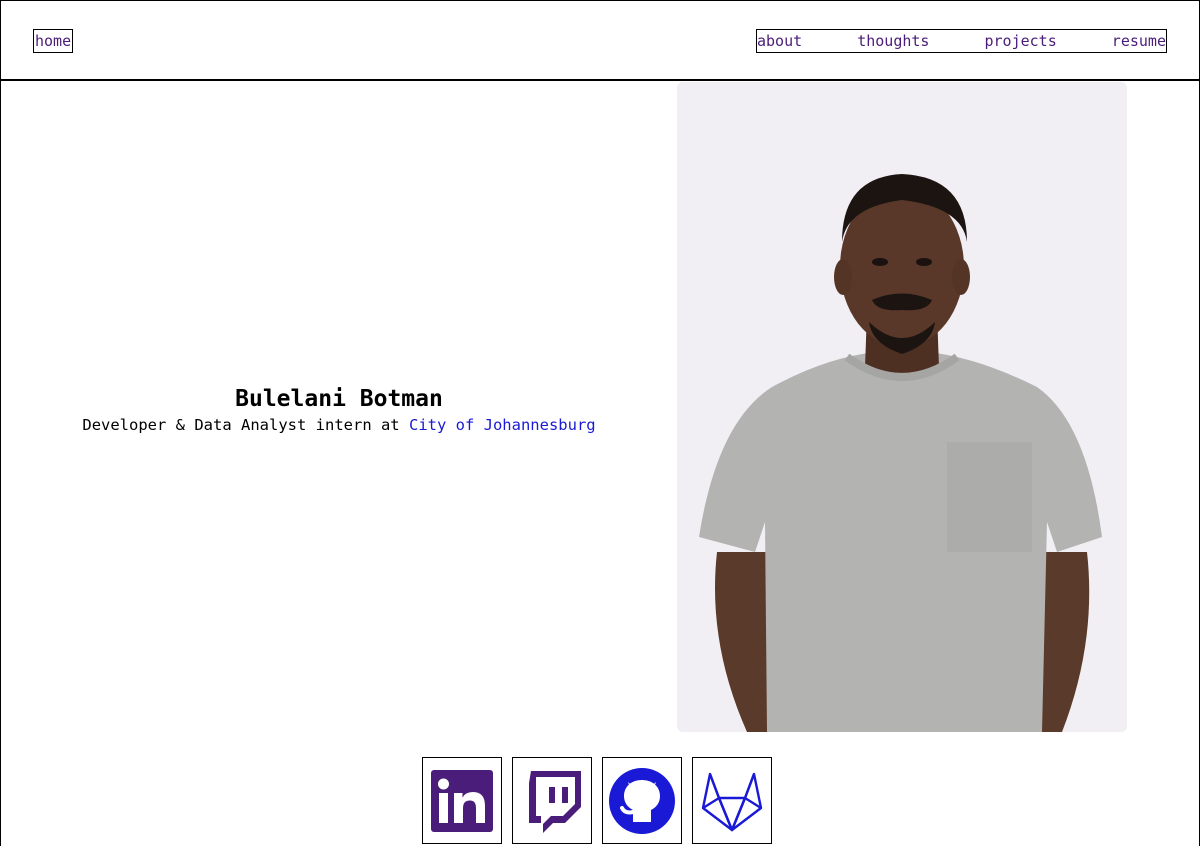 The height and width of the screenshot is (846, 1200). Describe the element at coordinates (53, 41) in the screenshot. I see `nav-home-link: home` at that location.